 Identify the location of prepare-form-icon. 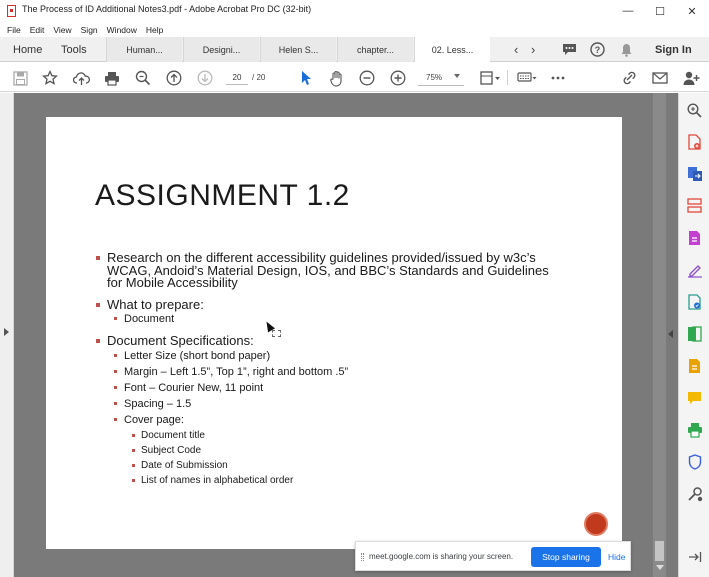
(694, 365).